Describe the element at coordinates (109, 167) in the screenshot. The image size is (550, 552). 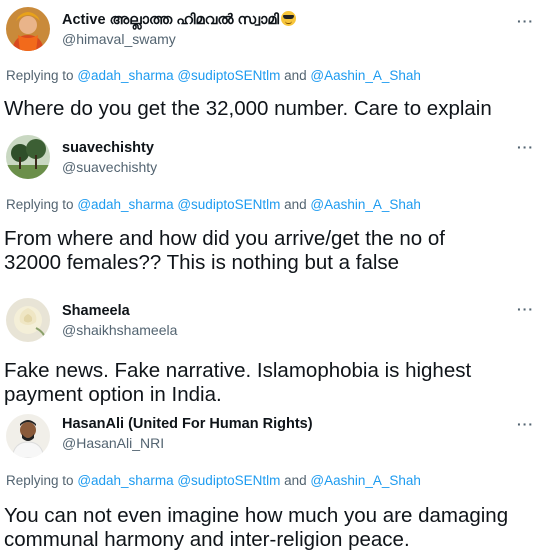
I see `user-handle: @suavechishty` at that location.